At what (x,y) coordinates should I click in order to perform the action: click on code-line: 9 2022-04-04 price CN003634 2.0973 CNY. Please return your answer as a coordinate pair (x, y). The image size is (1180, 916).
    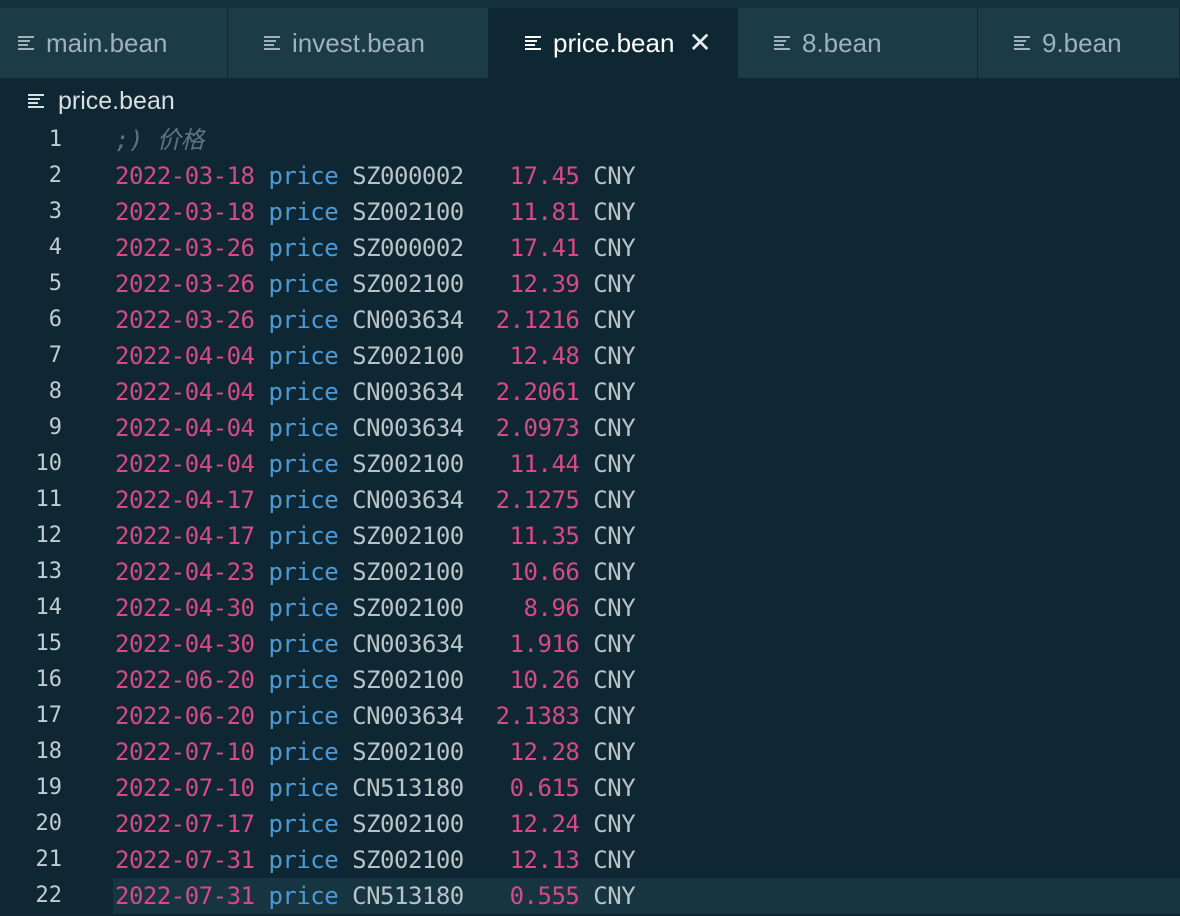
    Looking at the image, I should click on (590, 428).